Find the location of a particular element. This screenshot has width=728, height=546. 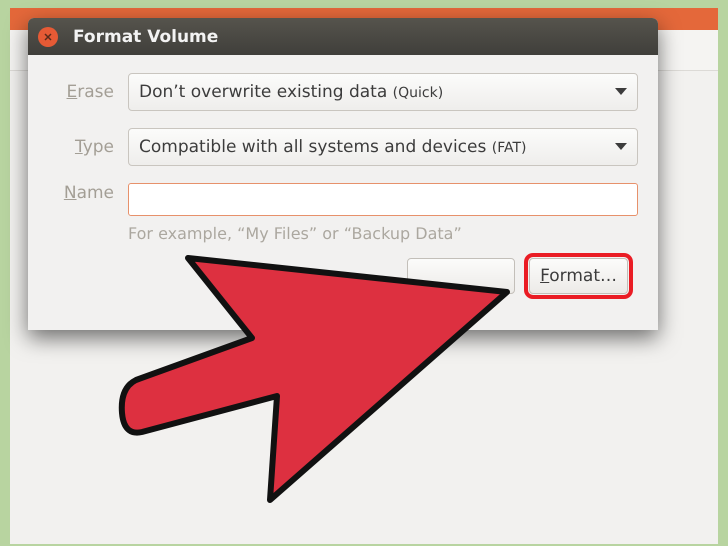

field-label: Type is located at coordinates (94, 147).